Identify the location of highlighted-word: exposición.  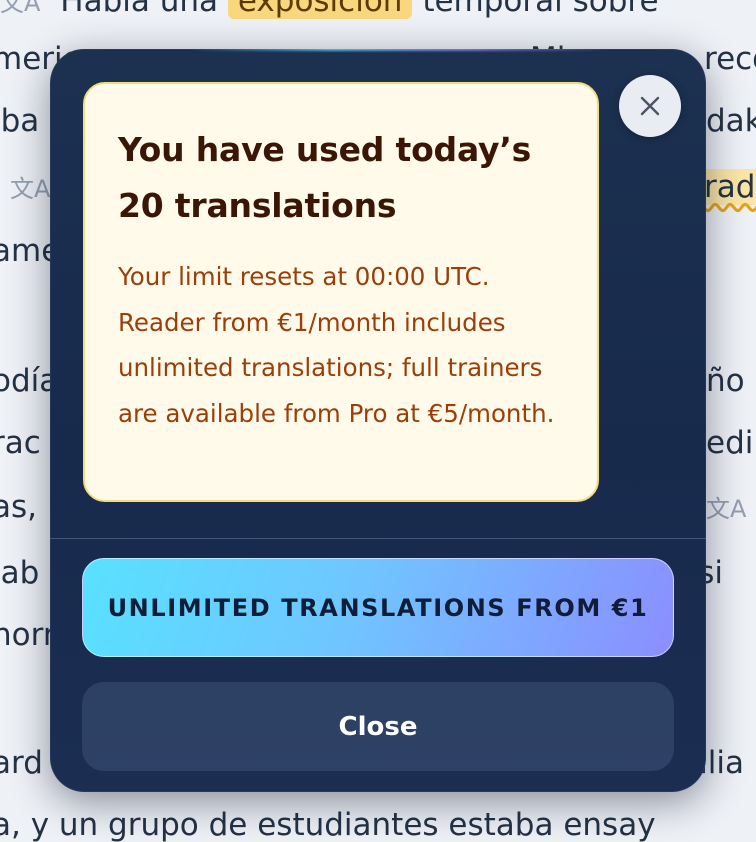
(320, 9).